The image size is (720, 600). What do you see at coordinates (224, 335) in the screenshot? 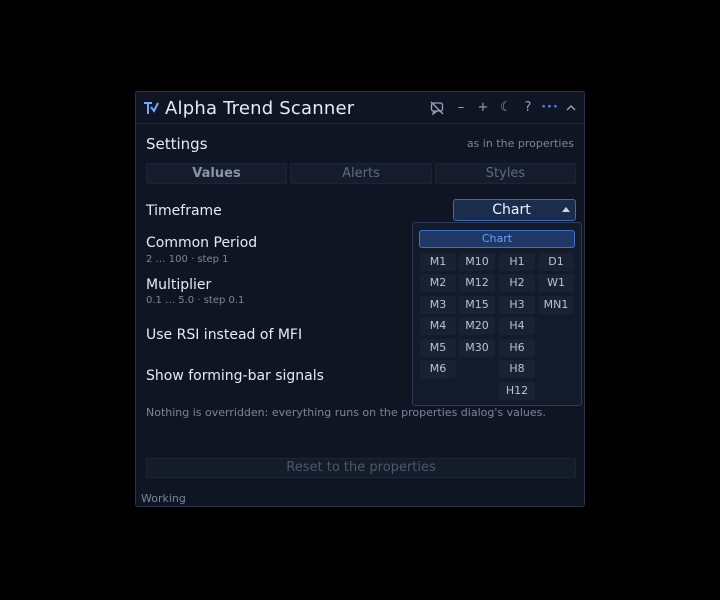
I see `use-rsi-label: Use RSI instead of MFI` at bounding box center [224, 335].